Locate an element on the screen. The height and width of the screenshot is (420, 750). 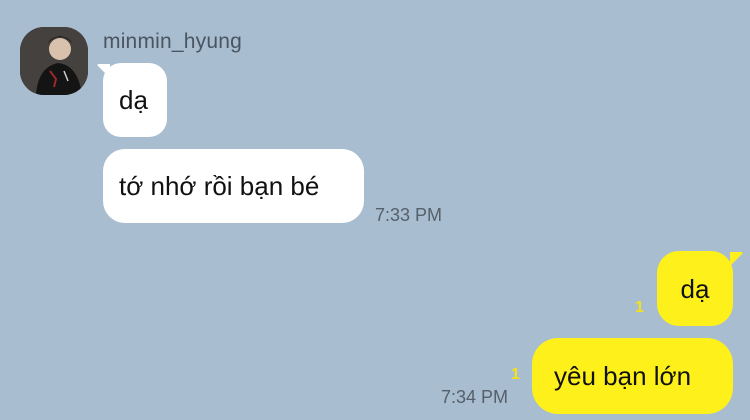
message-text: tớ nhớ rồi bạn bé is located at coordinates (219, 186).